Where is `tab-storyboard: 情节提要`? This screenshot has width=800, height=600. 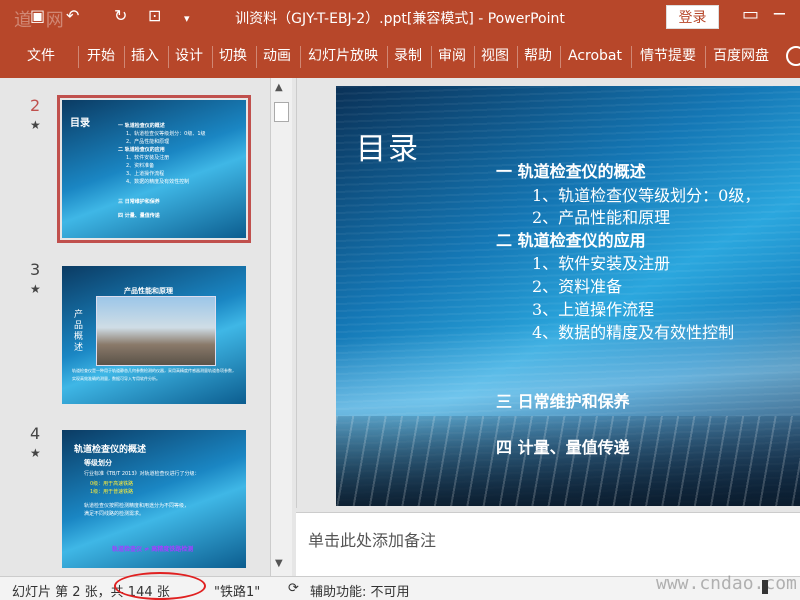
tab-storyboard: 情节提要 is located at coordinates (668, 57).